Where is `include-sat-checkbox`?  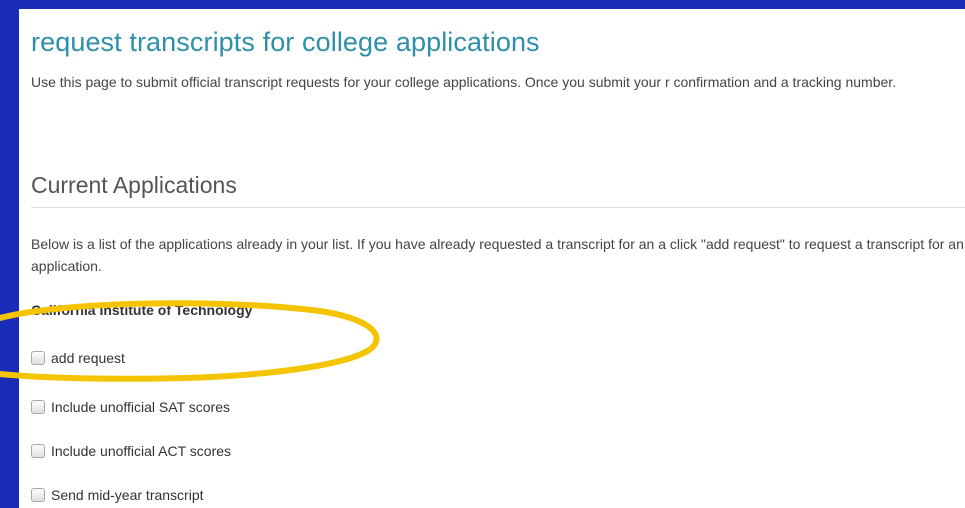 include-sat-checkbox is located at coordinates (38, 407).